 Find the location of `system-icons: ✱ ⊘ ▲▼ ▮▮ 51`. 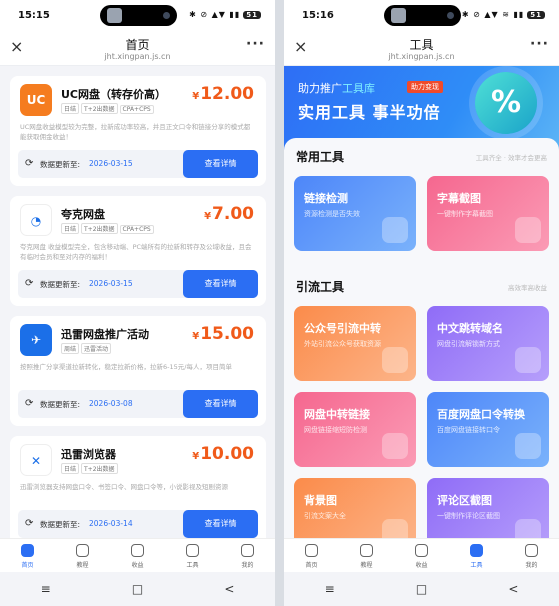

system-icons: ✱ ⊘ ▲▼ ▮▮ 51 is located at coordinates (225, 14).